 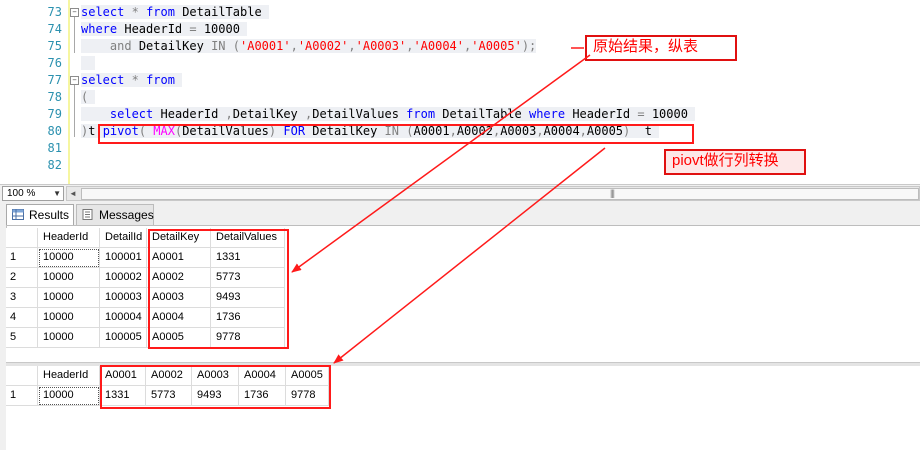 I want to click on line-number: 82, so click(x=54, y=165).